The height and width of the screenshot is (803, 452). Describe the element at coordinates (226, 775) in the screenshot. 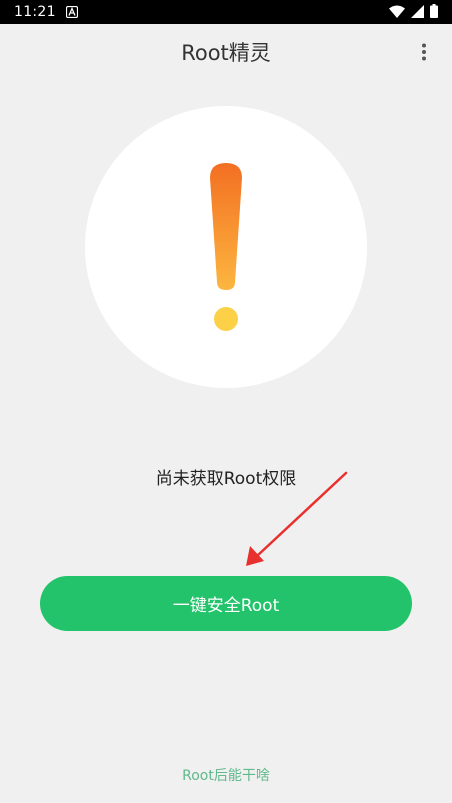

I see `root-benefits-link: Root后能干啥` at that location.